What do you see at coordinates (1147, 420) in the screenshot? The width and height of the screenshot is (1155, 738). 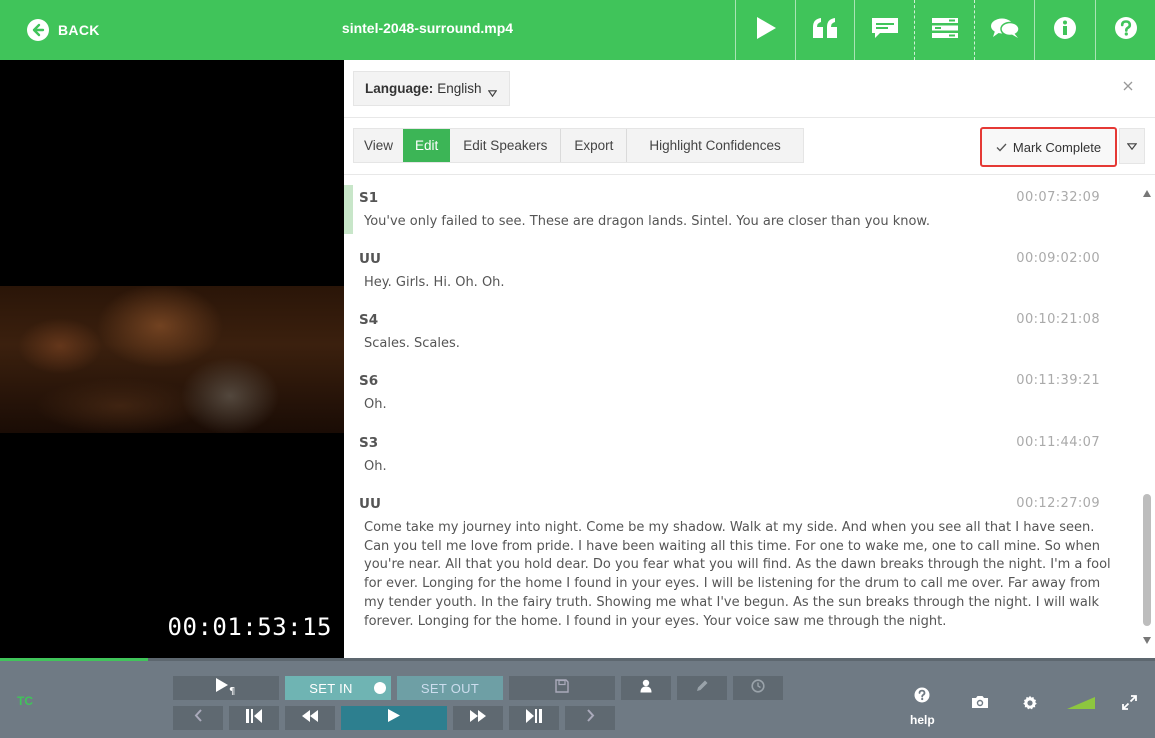 I see `transcript-scrollbar` at bounding box center [1147, 420].